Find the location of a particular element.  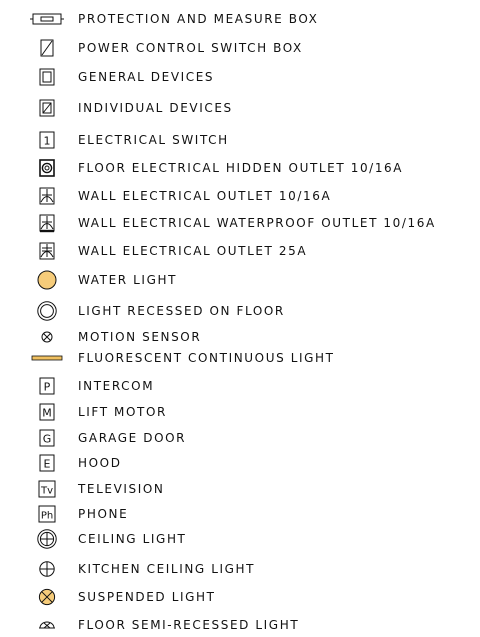

legend-row-floor-outlet: FLOOR ELECTRICAL HIDDEN OUTLET 10/16A is located at coordinates (240, 168).